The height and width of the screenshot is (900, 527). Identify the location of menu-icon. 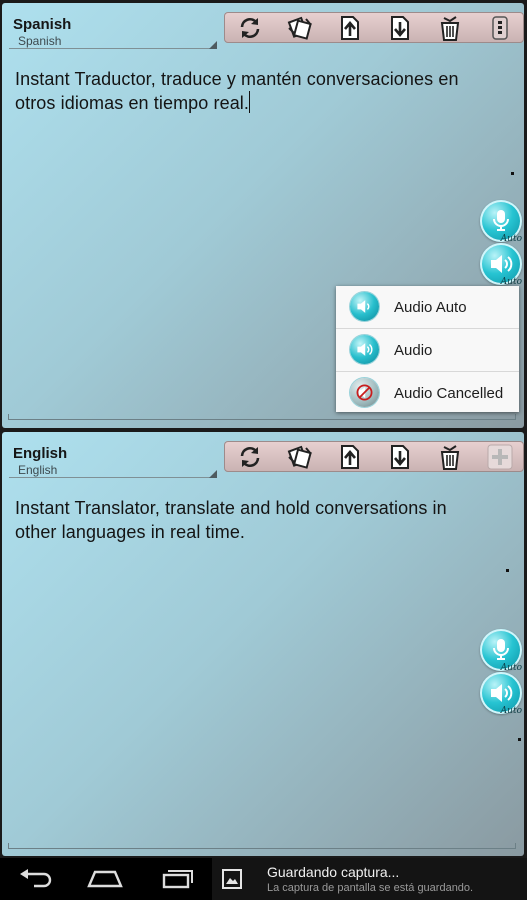
(500, 27).